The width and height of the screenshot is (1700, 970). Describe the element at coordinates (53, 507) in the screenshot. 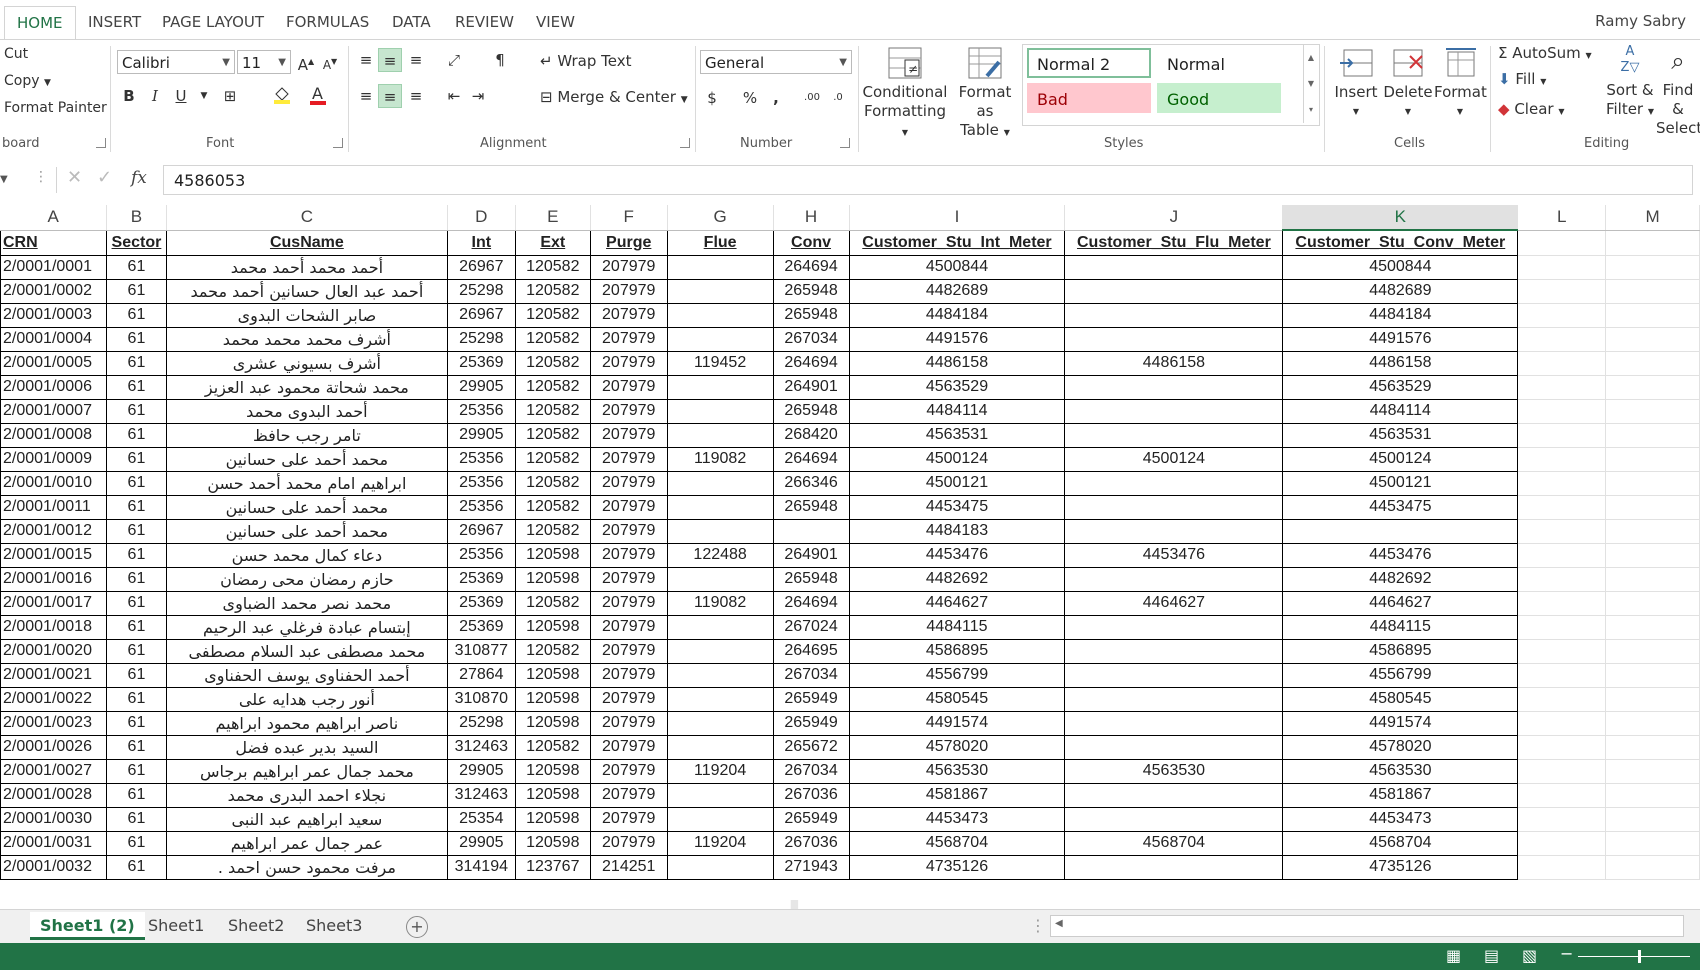

I see `cell: 2/0001/0011` at that location.